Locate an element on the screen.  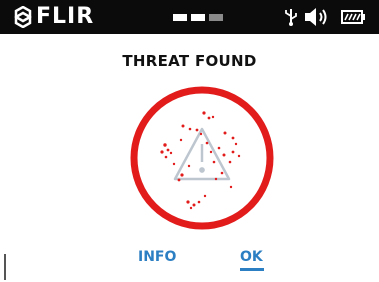
threat-particles is located at coordinates (200, 160).